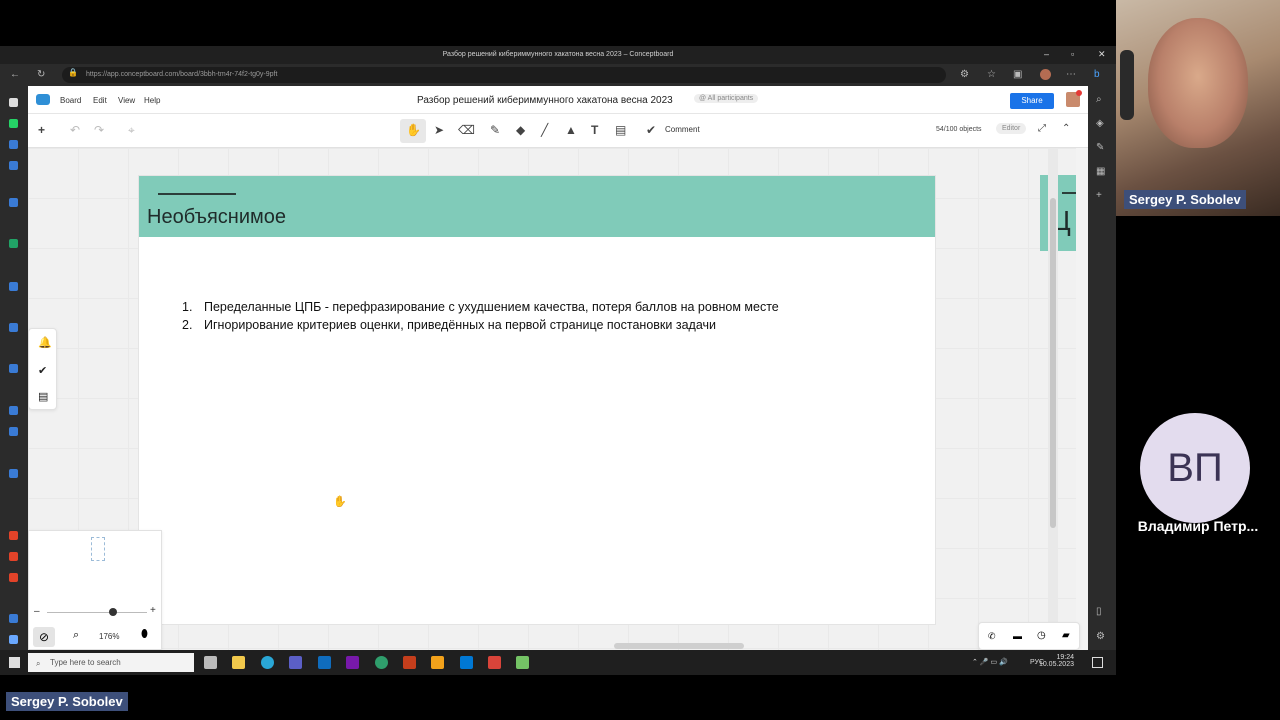 The height and width of the screenshot is (720, 1280). I want to click on collapse-icon: ⌃, so click(1066, 128).